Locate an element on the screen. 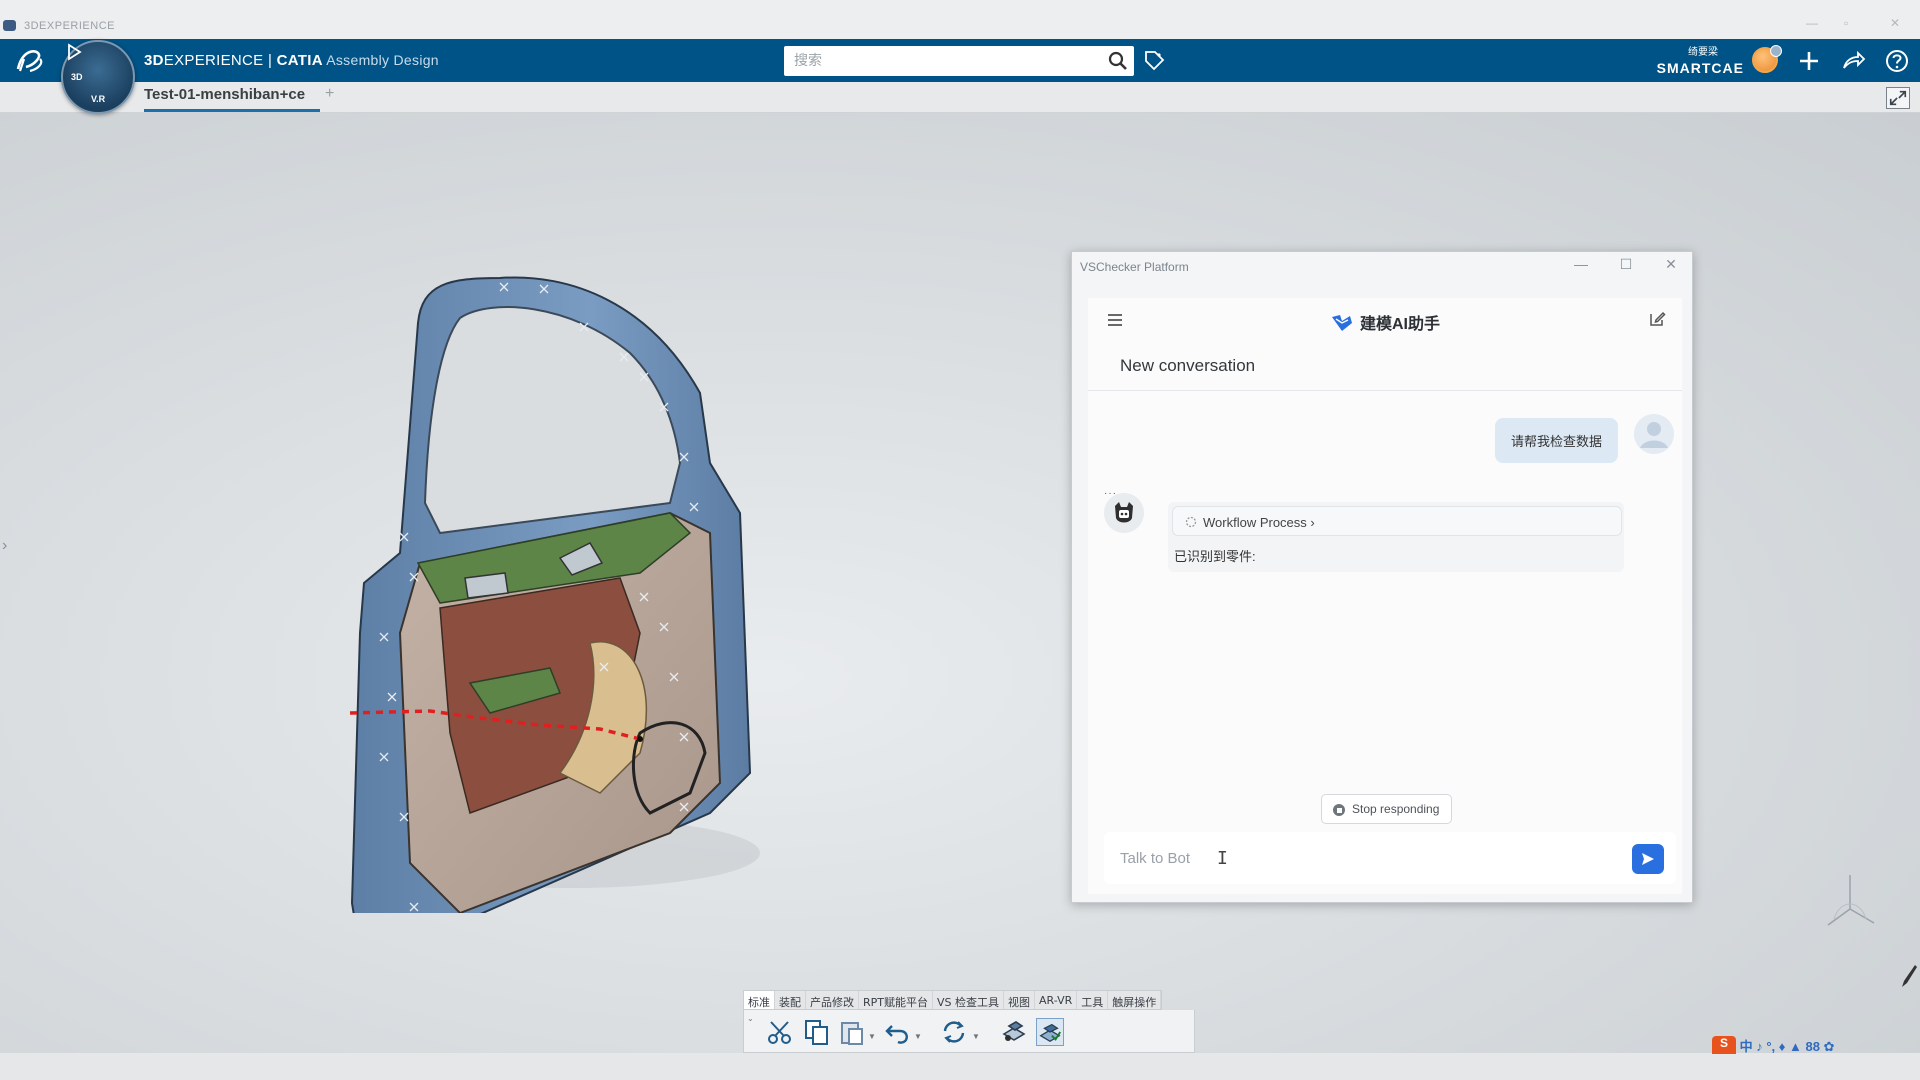  paste-dropdown-icon: ▼ is located at coordinates (872, 1036).